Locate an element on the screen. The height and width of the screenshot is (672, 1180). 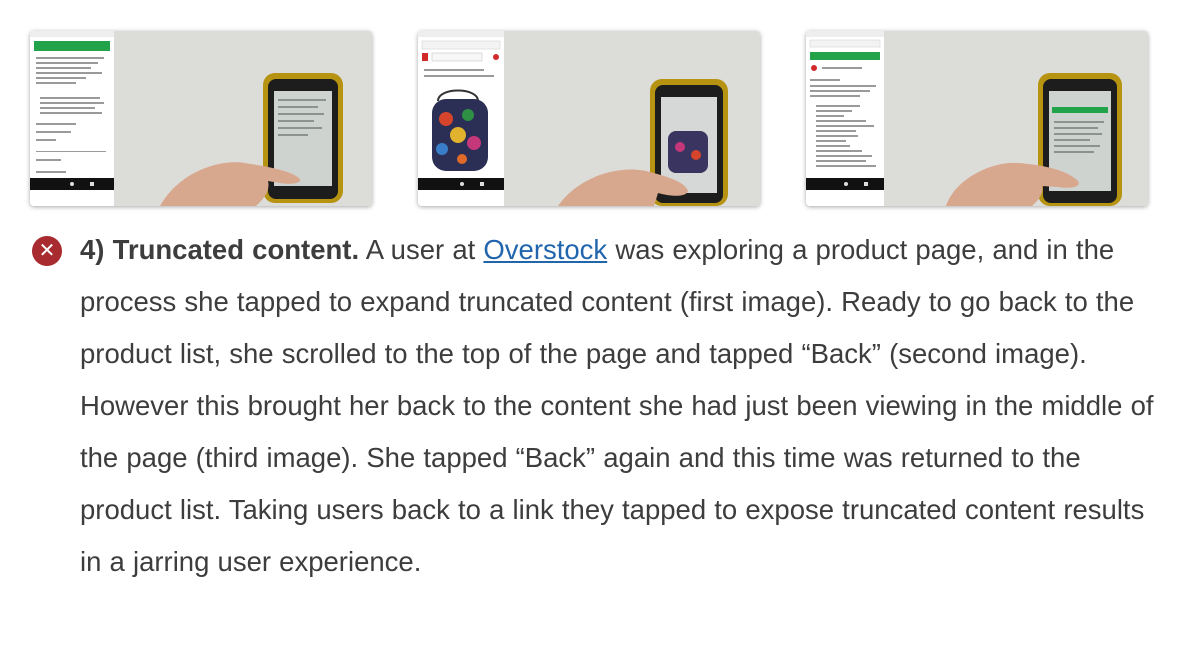
overstock-link: Overstock is located at coordinates (545, 249).